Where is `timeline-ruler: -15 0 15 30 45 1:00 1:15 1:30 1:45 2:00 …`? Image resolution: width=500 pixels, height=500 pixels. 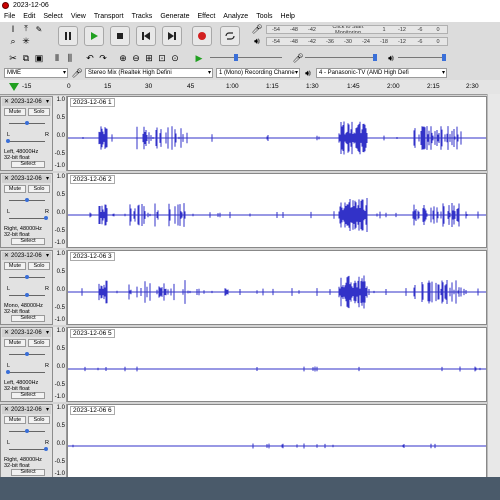
timeline-ruler: -15 0 15 30 45 1:00 1:15 1:30 1:45 2:00 … is located at coordinates (250, 87).